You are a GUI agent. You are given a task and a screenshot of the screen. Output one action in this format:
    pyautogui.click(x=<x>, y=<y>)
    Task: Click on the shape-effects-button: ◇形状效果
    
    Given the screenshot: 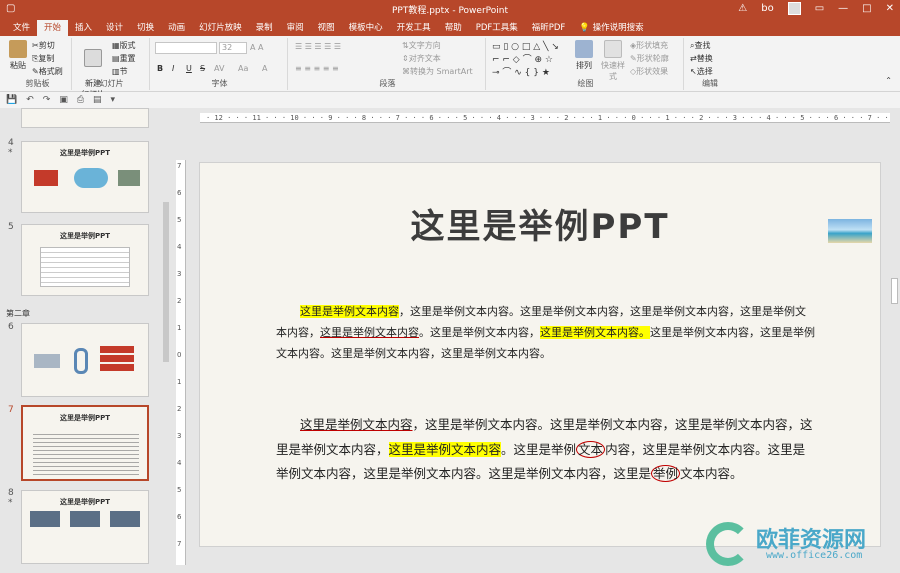 What is the action you would take?
    pyautogui.click(x=649, y=71)
    